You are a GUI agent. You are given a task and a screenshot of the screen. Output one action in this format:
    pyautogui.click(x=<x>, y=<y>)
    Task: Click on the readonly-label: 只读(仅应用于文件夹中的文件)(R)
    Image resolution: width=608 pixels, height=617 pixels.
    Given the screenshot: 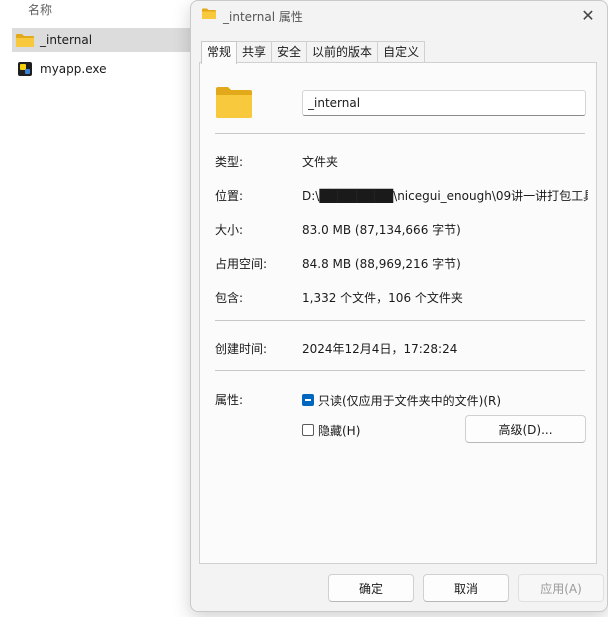 What is the action you would take?
    pyautogui.click(x=409, y=400)
    